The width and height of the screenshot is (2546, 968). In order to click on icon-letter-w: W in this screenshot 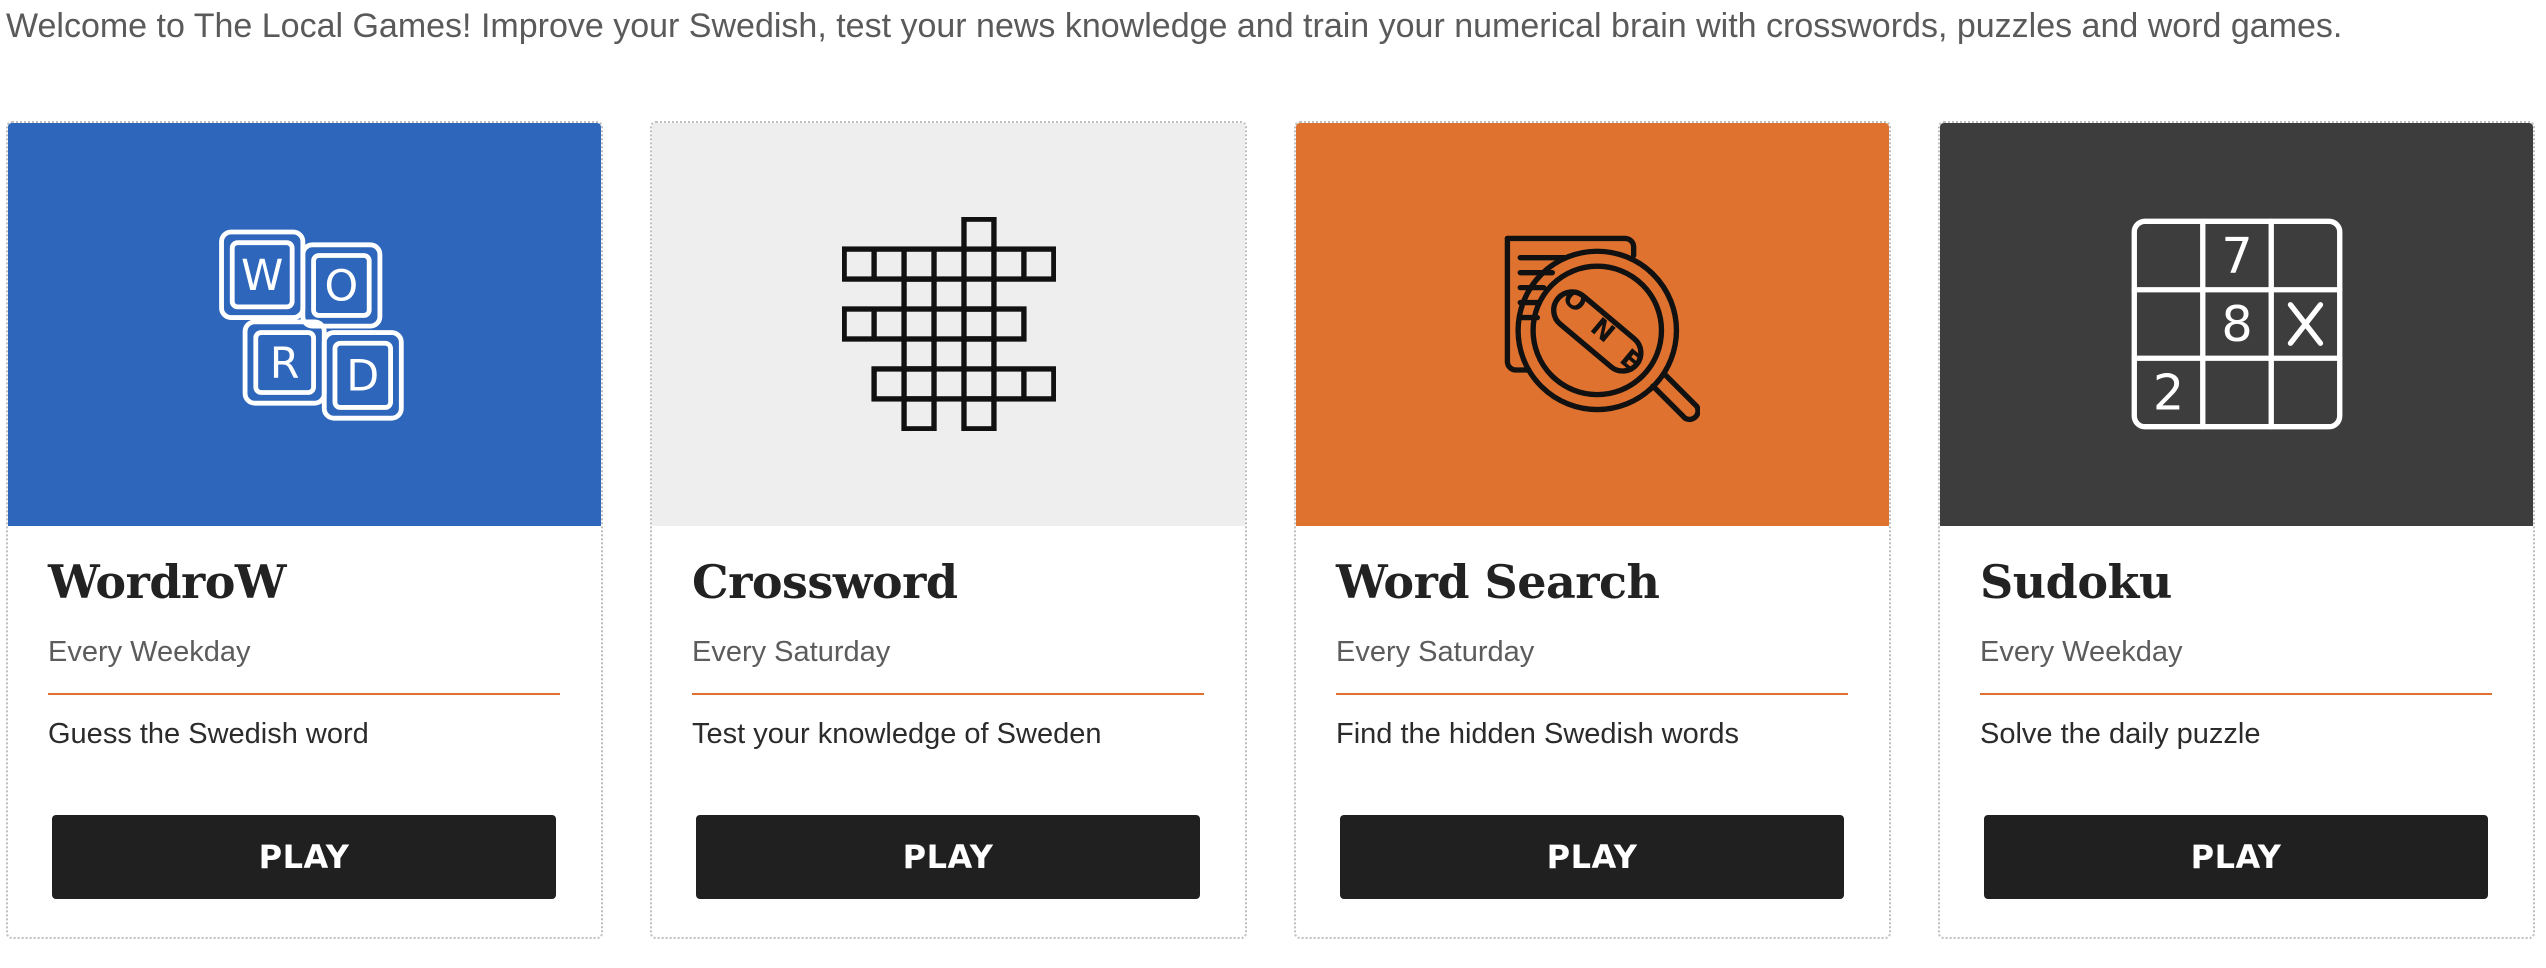, I will do `click(262, 275)`.